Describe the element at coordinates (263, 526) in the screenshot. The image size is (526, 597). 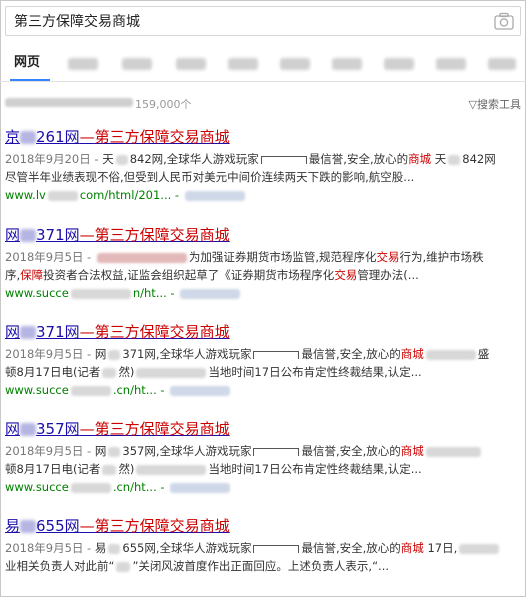
I see `result-title: 易 655网—第三方保障交易商城` at that location.